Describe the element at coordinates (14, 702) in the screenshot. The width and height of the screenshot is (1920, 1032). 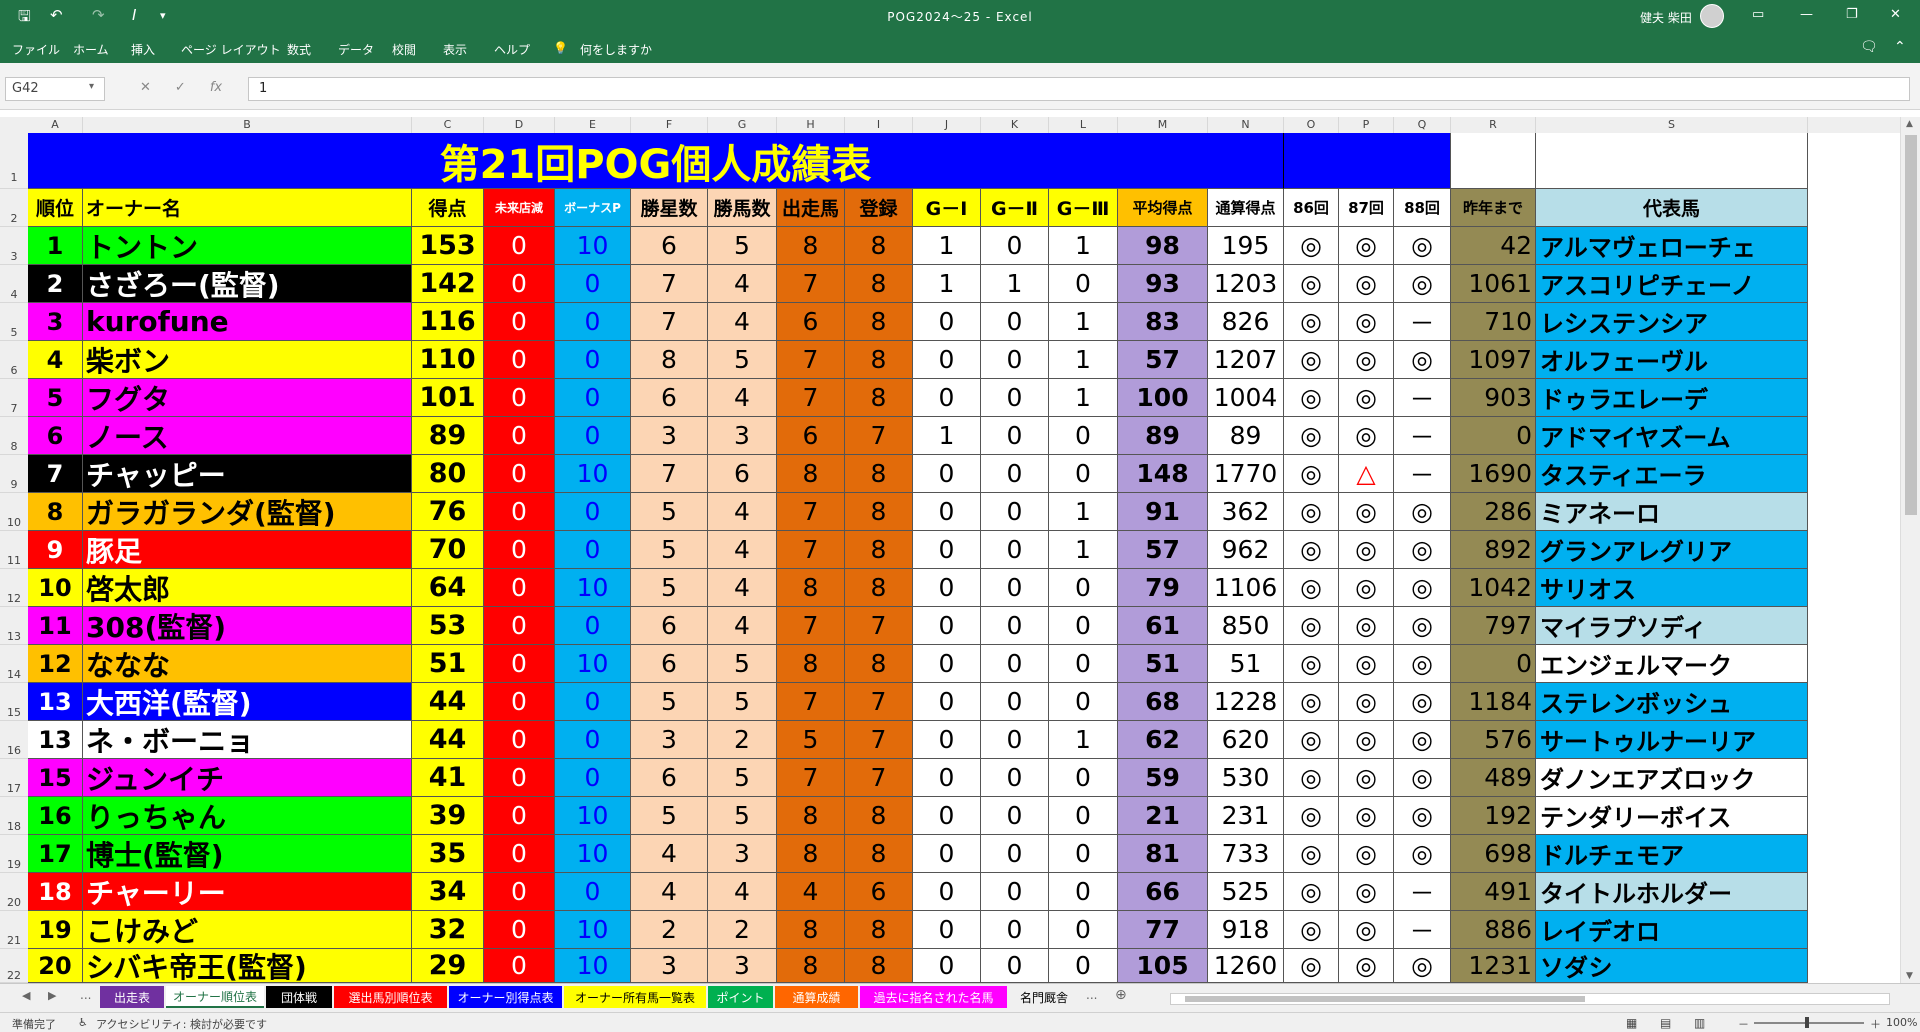
I see `row-header: 15` at that location.